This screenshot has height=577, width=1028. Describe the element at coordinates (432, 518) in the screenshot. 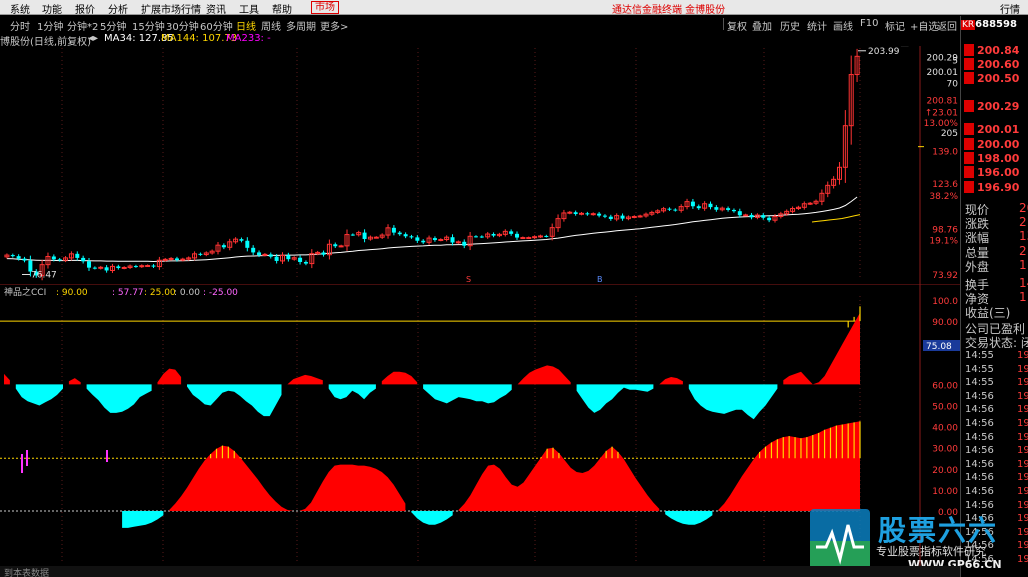

I see `cci-lower-negative-area` at that location.